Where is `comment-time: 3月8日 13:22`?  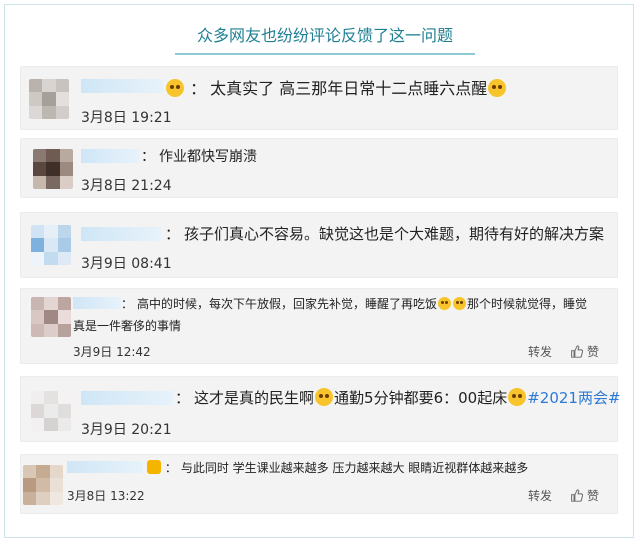
comment-time: 3月8日 13:22 is located at coordinates (106, 496).